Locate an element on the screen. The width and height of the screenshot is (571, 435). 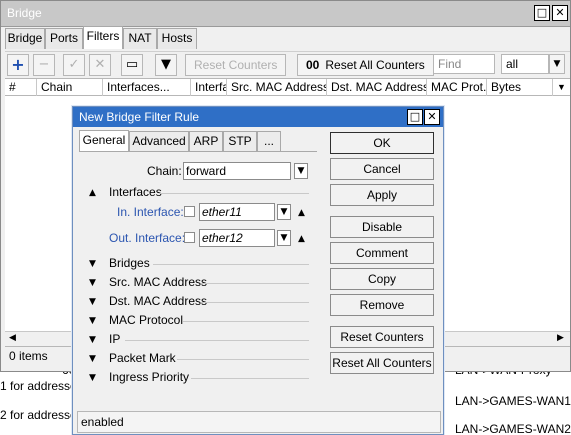
col-number: # is located at coordinates (21, 87).